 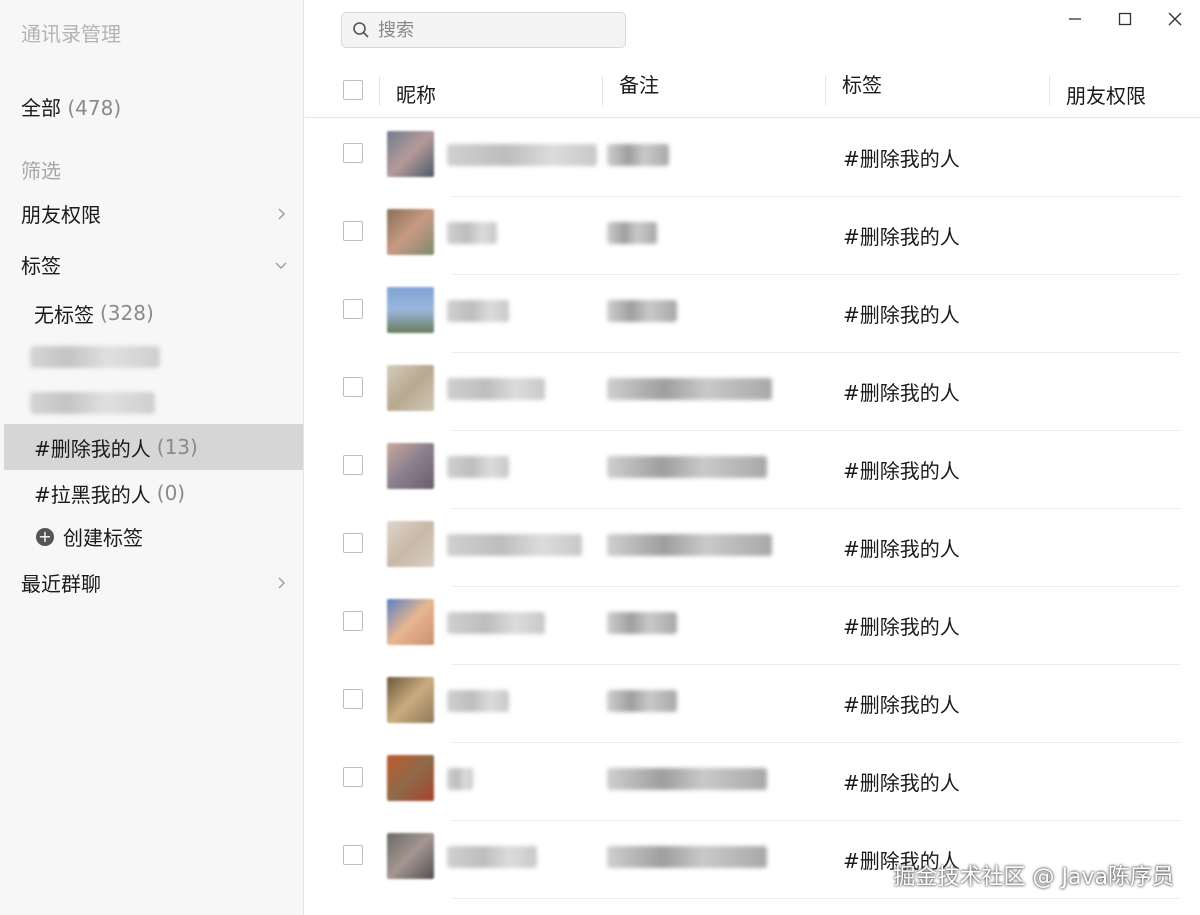 What do you see at coordinates (1106, 94) in the screenshot?
I see `column-header-permission: 朋友权限` at bounding box center [1106, 94].